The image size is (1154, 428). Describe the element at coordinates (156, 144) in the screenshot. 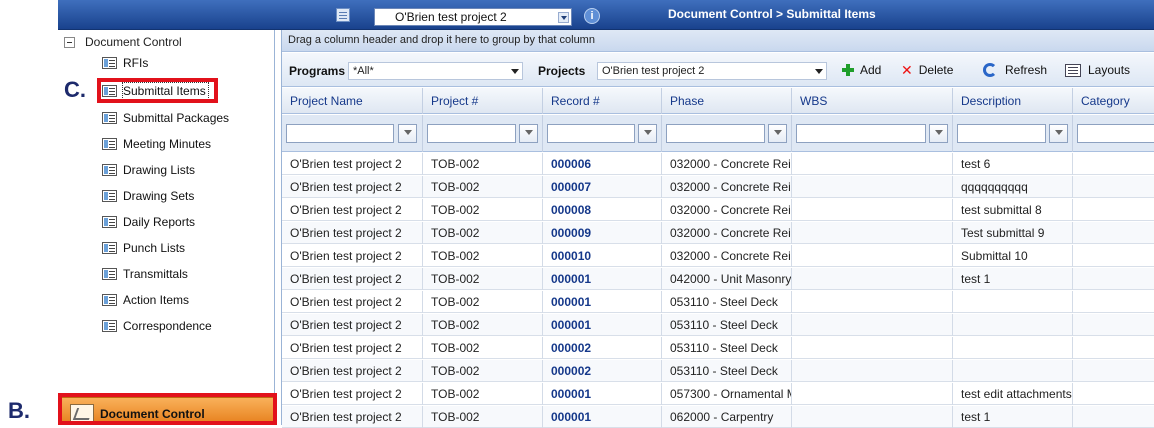

I see `sidebar-item-meeting-minutes: Meeting Minutes` at that location.